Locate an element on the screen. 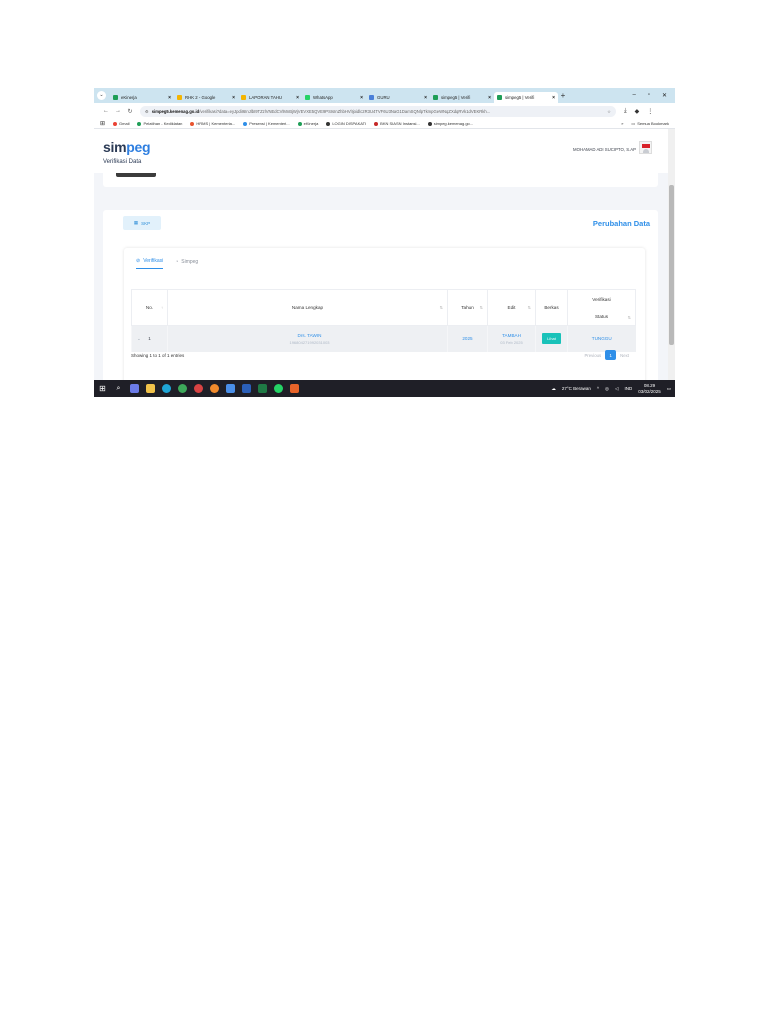 Image resolution: width=768 pixels, height=1024 pixels. col-tahun: Tahun ⇅ is located at coordinates (467, 307).